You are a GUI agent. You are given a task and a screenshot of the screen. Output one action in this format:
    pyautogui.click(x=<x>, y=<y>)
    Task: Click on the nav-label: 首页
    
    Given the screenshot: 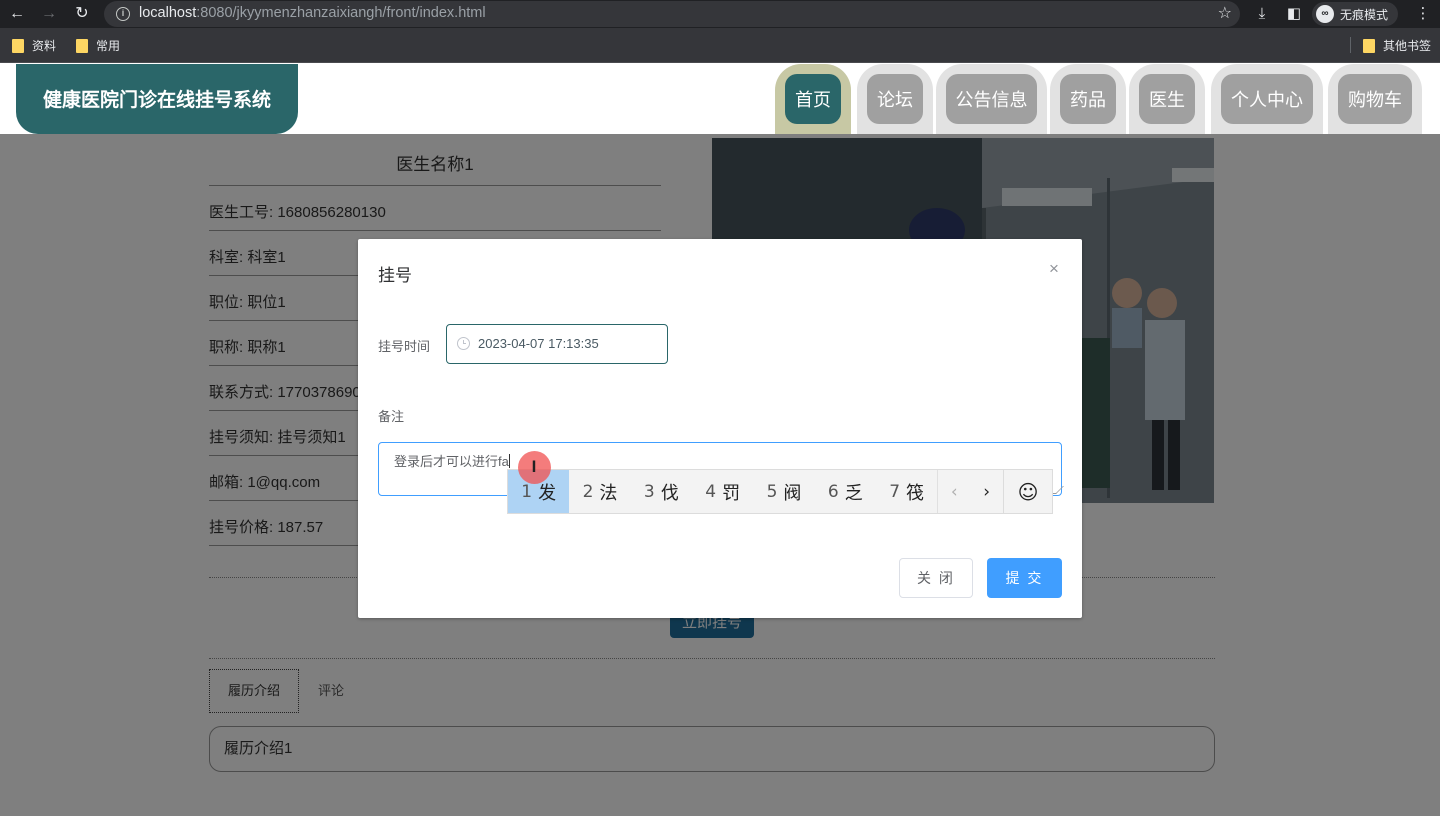 What is the action you would take?
    pyautogui.click(x=813, y=99)
    